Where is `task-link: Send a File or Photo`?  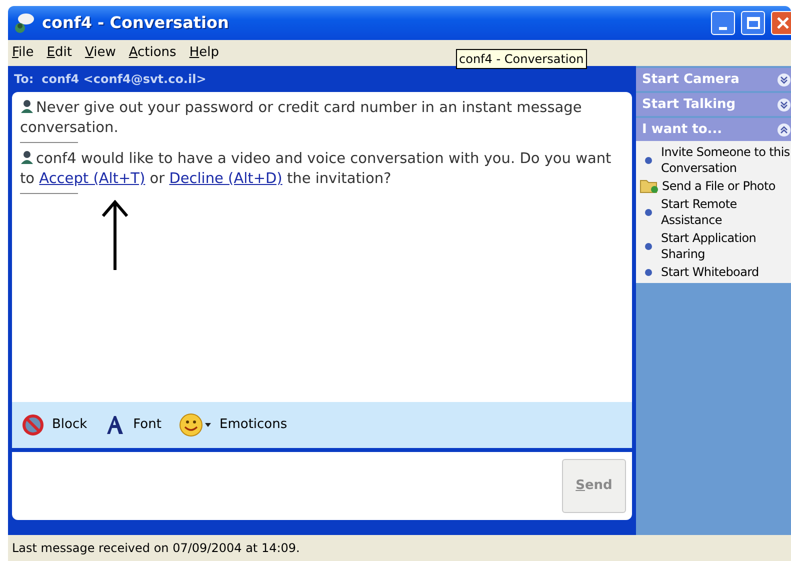
task-link: Send a File or Photo is located at coordinates (719, 186).